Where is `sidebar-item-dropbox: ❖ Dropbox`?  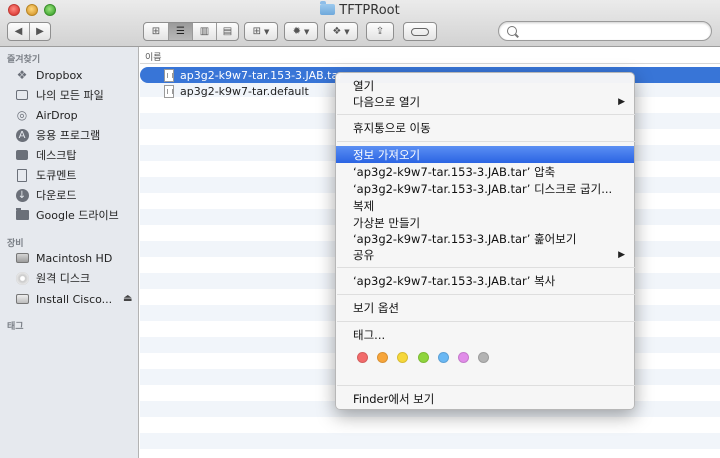 sidebar-item-dropbox: ❖ Dropbox is located at coordinates (75, 75).